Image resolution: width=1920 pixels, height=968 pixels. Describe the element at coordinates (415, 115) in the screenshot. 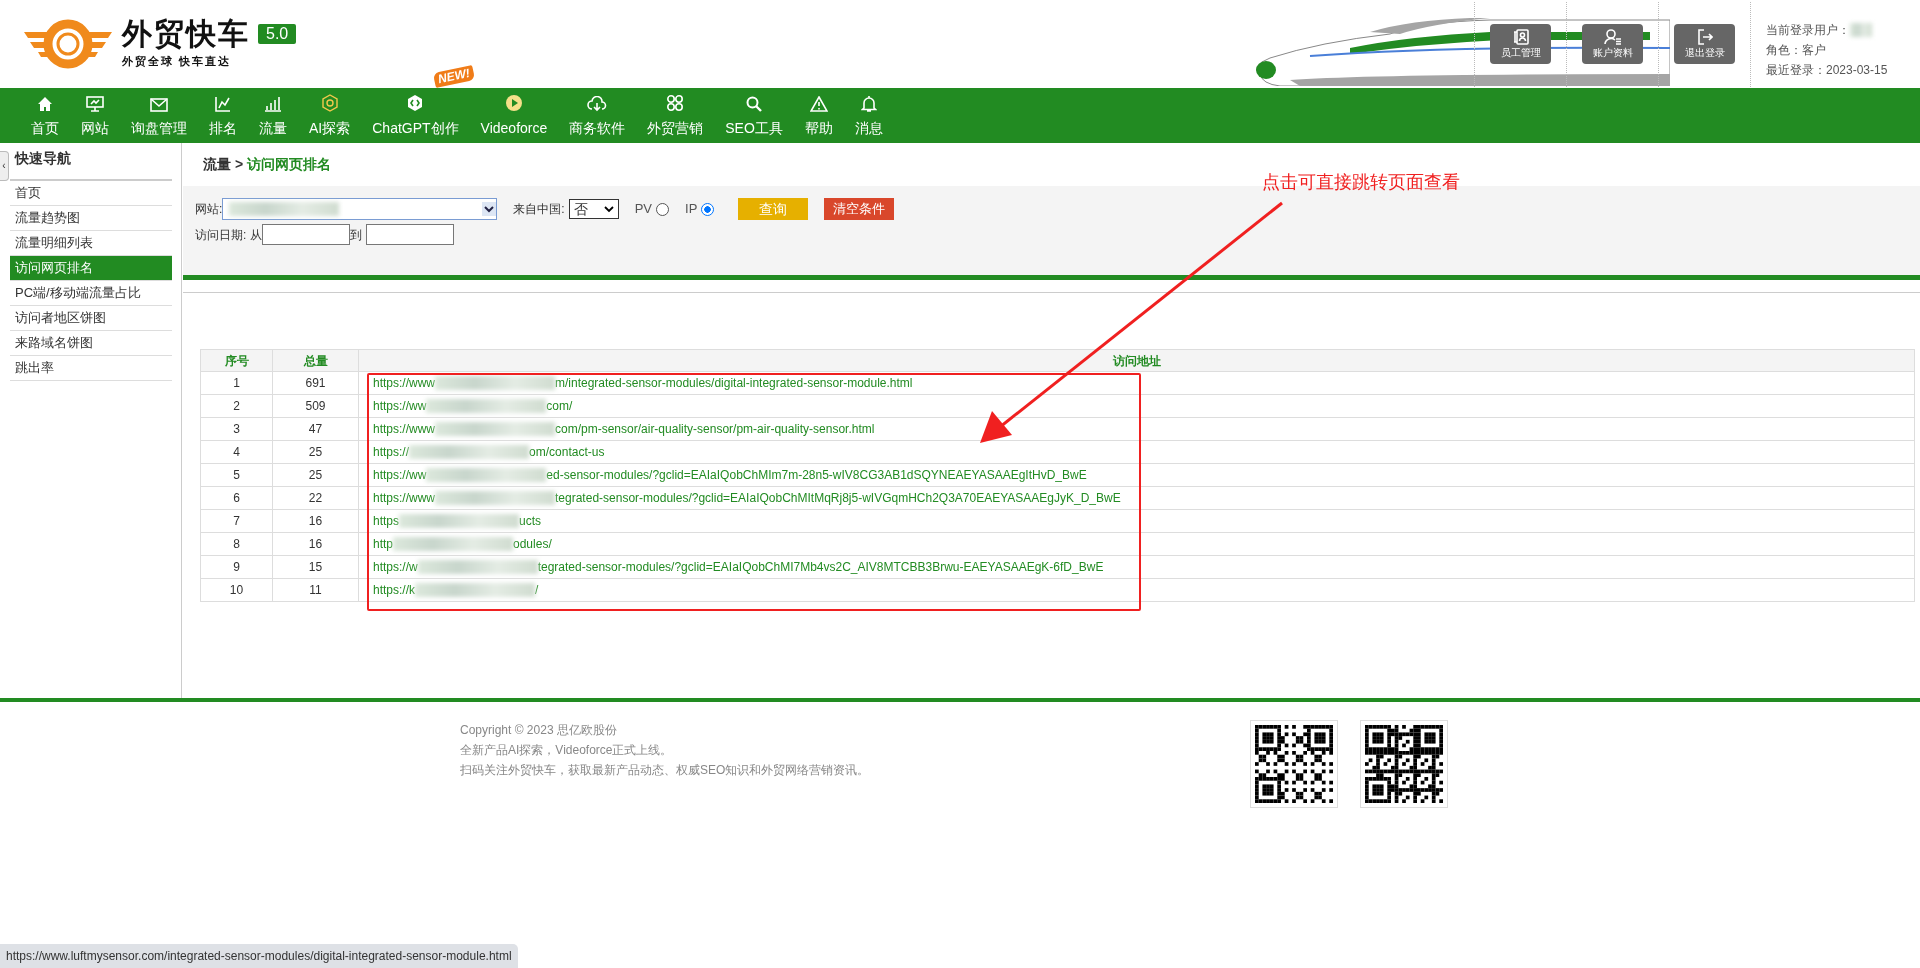

I see `nav-item: ChatGPT创作` at that location.